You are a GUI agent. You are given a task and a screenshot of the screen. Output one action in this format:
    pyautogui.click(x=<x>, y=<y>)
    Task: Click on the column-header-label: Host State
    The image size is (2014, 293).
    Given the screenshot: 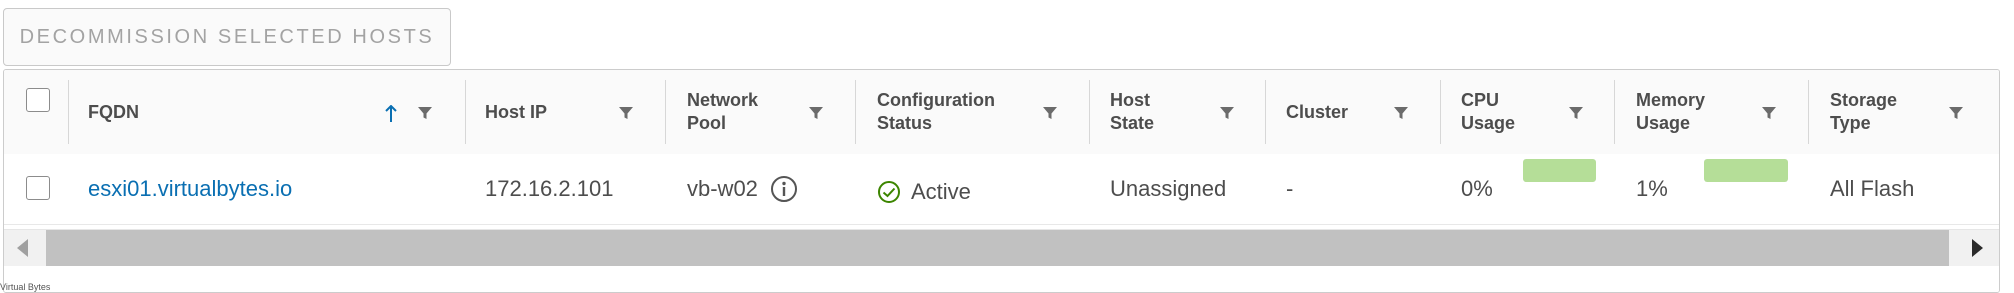 What is the action you would take?
    pyautogui.click(x=1132, y=111)
    